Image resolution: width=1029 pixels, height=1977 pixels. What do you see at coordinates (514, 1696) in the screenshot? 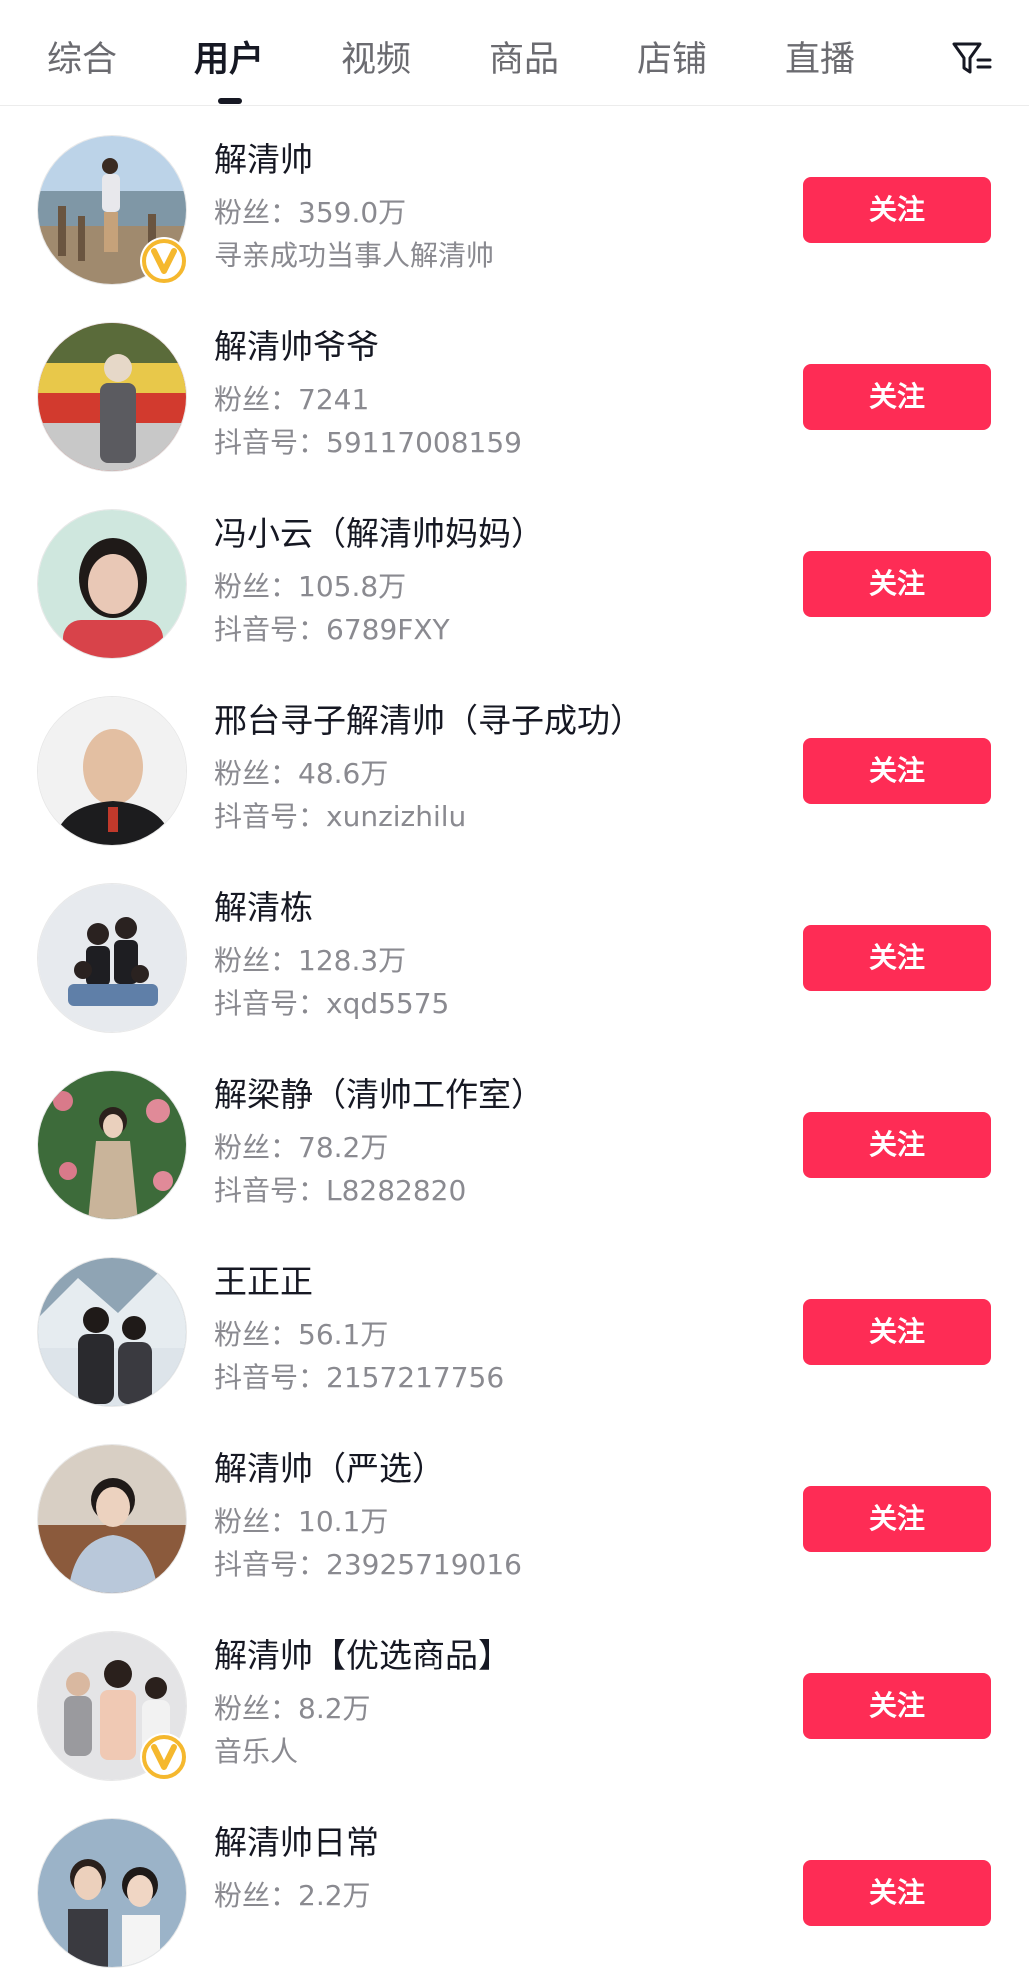
I see `user-row: 解清帅【优选商品】 粉丝：8.2万 音乐人 关注` at bounding box center [514, 1696].